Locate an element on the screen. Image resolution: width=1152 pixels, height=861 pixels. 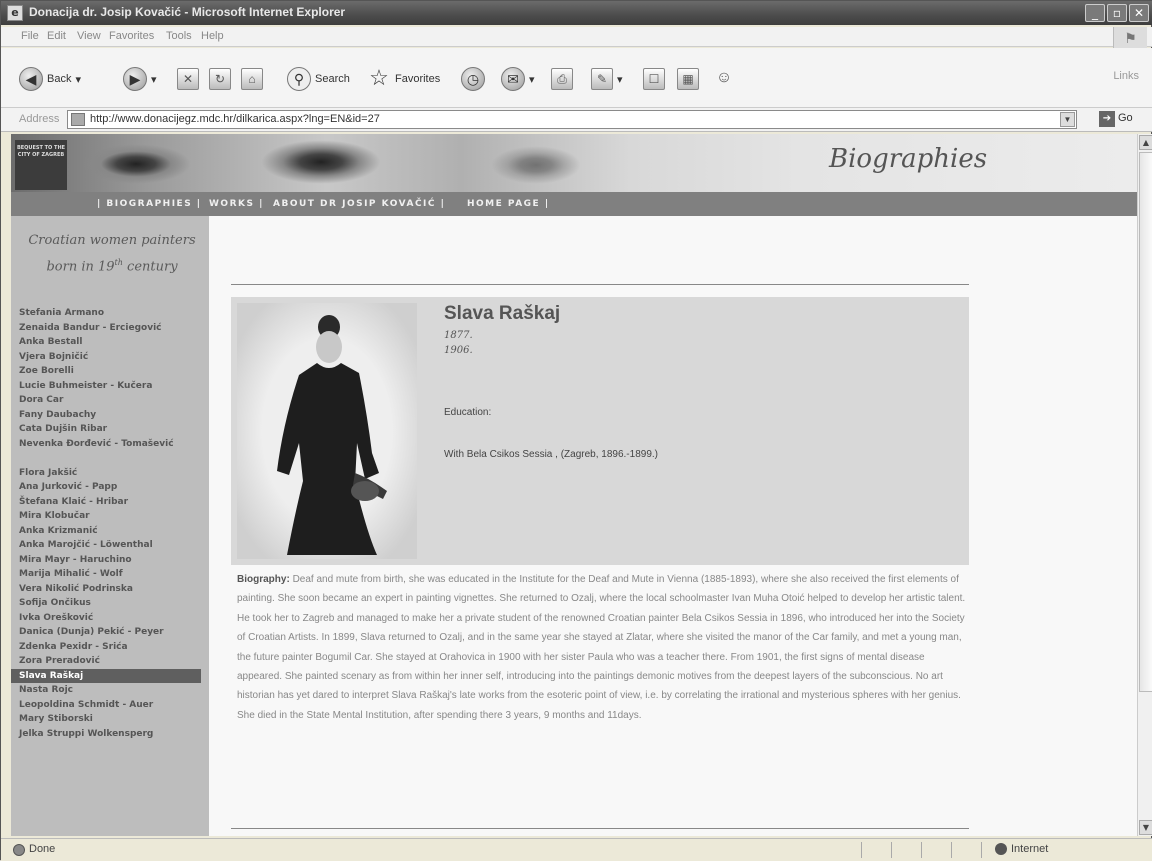
research-button: ▦ is located at coordinates (688, 79).